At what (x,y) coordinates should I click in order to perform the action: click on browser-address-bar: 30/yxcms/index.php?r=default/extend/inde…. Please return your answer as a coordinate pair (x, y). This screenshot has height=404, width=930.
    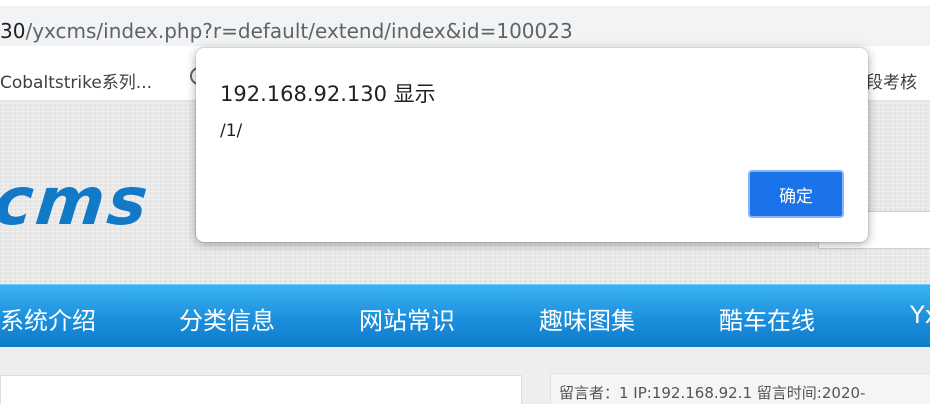
    Looking at the image, I should click on (465, 25).